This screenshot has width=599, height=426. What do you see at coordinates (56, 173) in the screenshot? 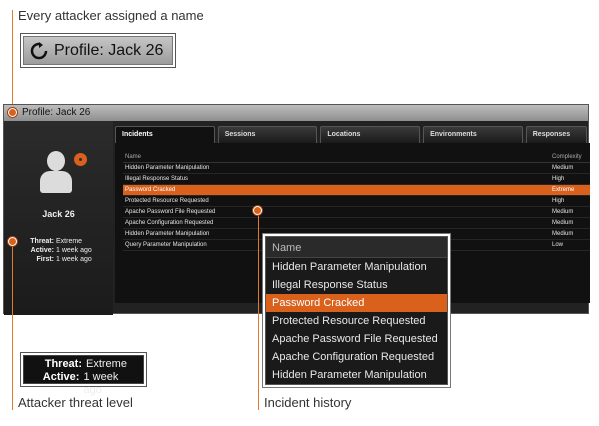
I see `avatar` at bounding box center [56, 173].